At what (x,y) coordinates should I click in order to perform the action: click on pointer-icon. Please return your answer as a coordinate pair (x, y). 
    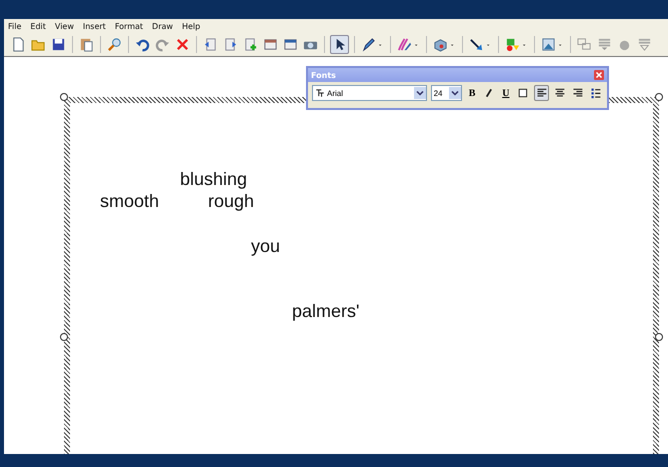
    Looking at the image, I should click on (339, 44).